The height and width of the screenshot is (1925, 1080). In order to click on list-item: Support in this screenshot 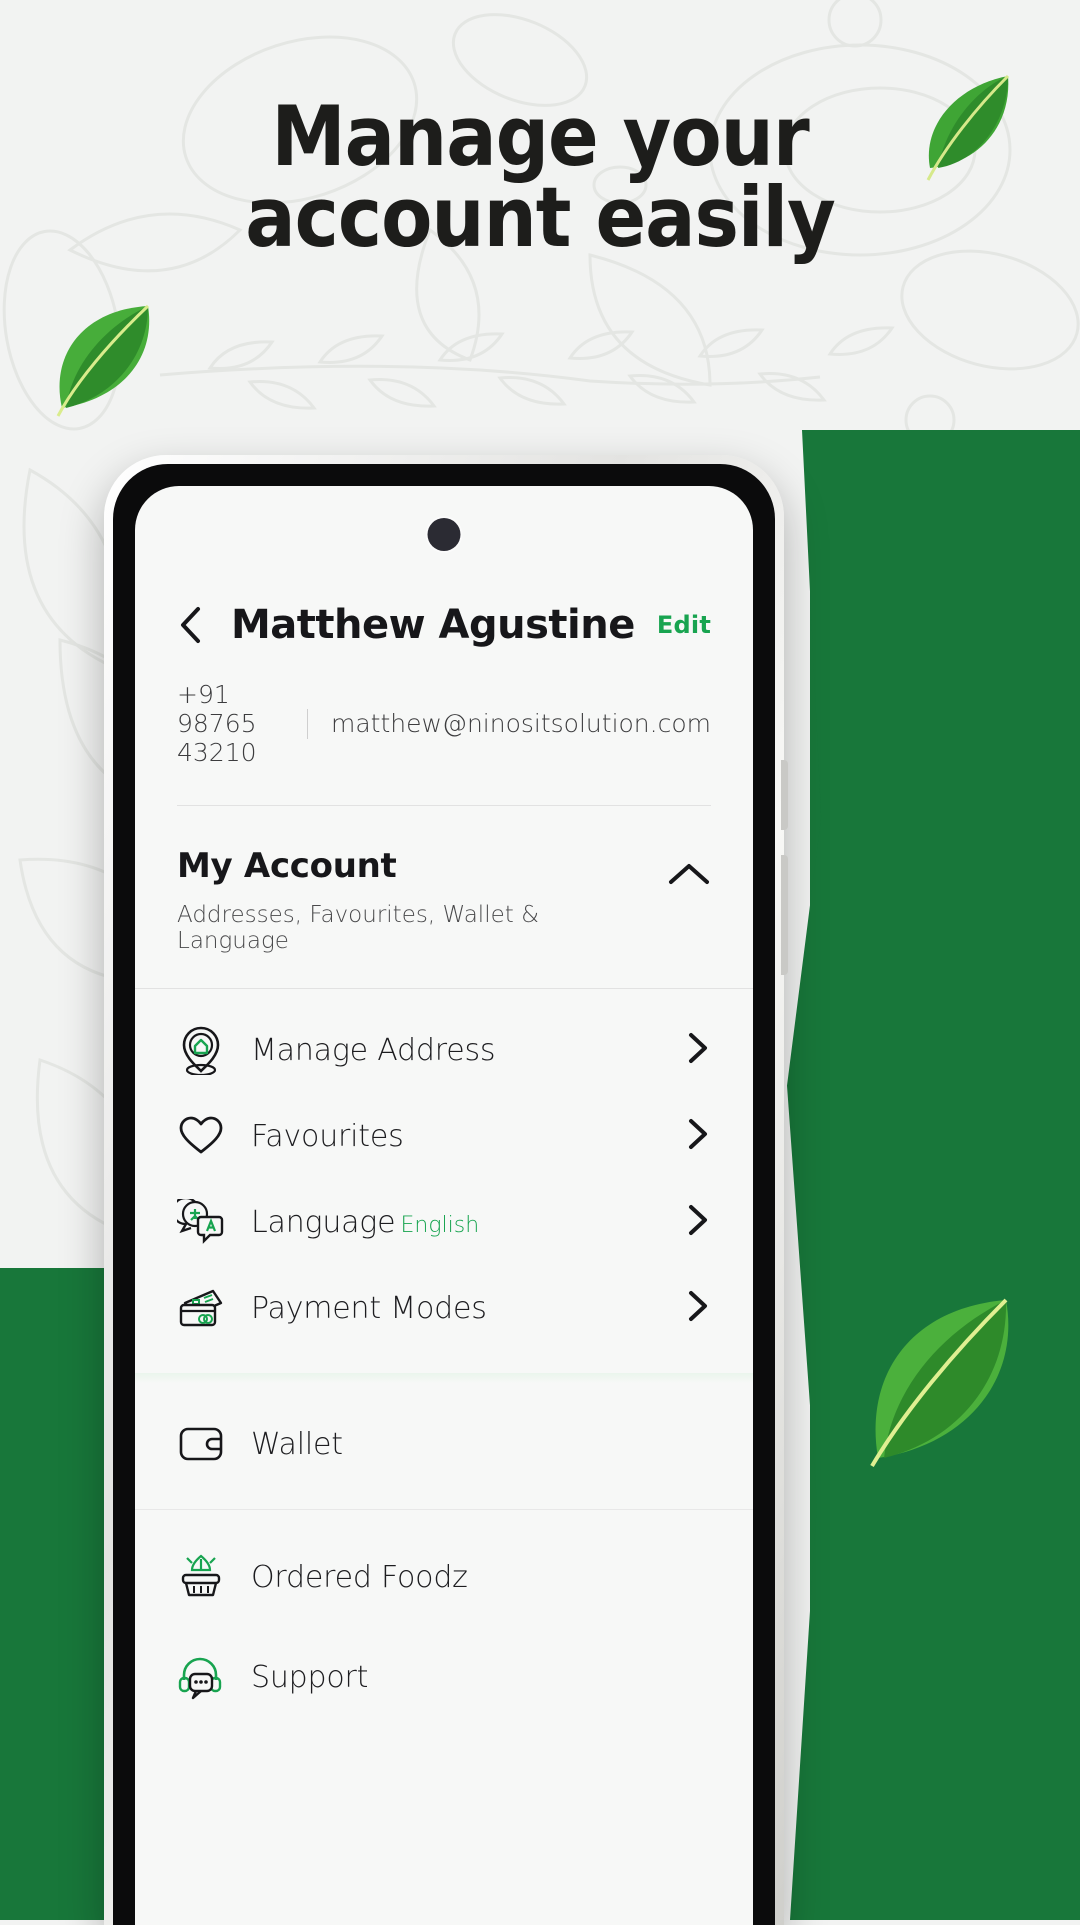, I will do `click(444, 1677)`.